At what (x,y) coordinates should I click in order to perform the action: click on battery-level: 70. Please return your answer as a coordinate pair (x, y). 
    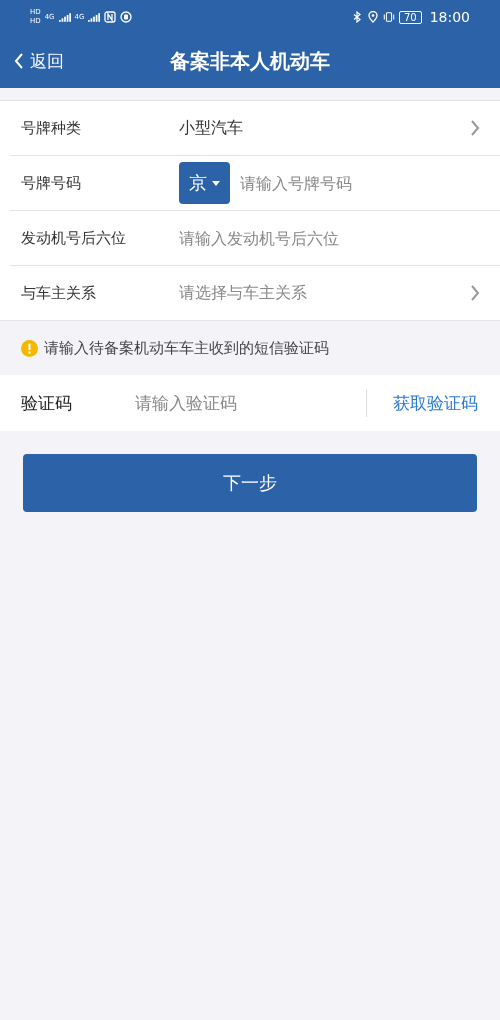
    Looking at the image, I should click on (410, 17).